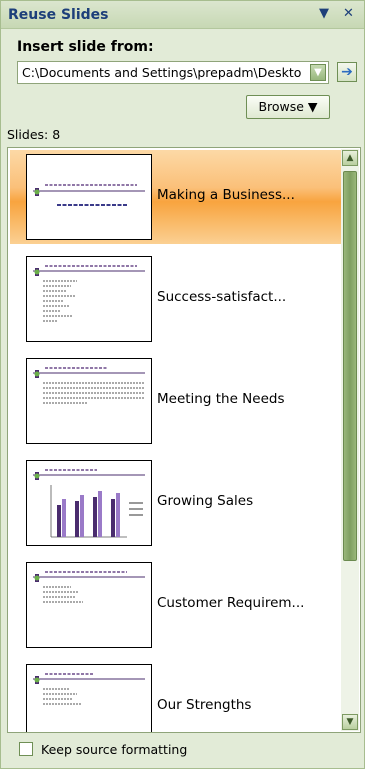  I want to click on slide-list-item: Meeting the Needs, so click(177, 401).